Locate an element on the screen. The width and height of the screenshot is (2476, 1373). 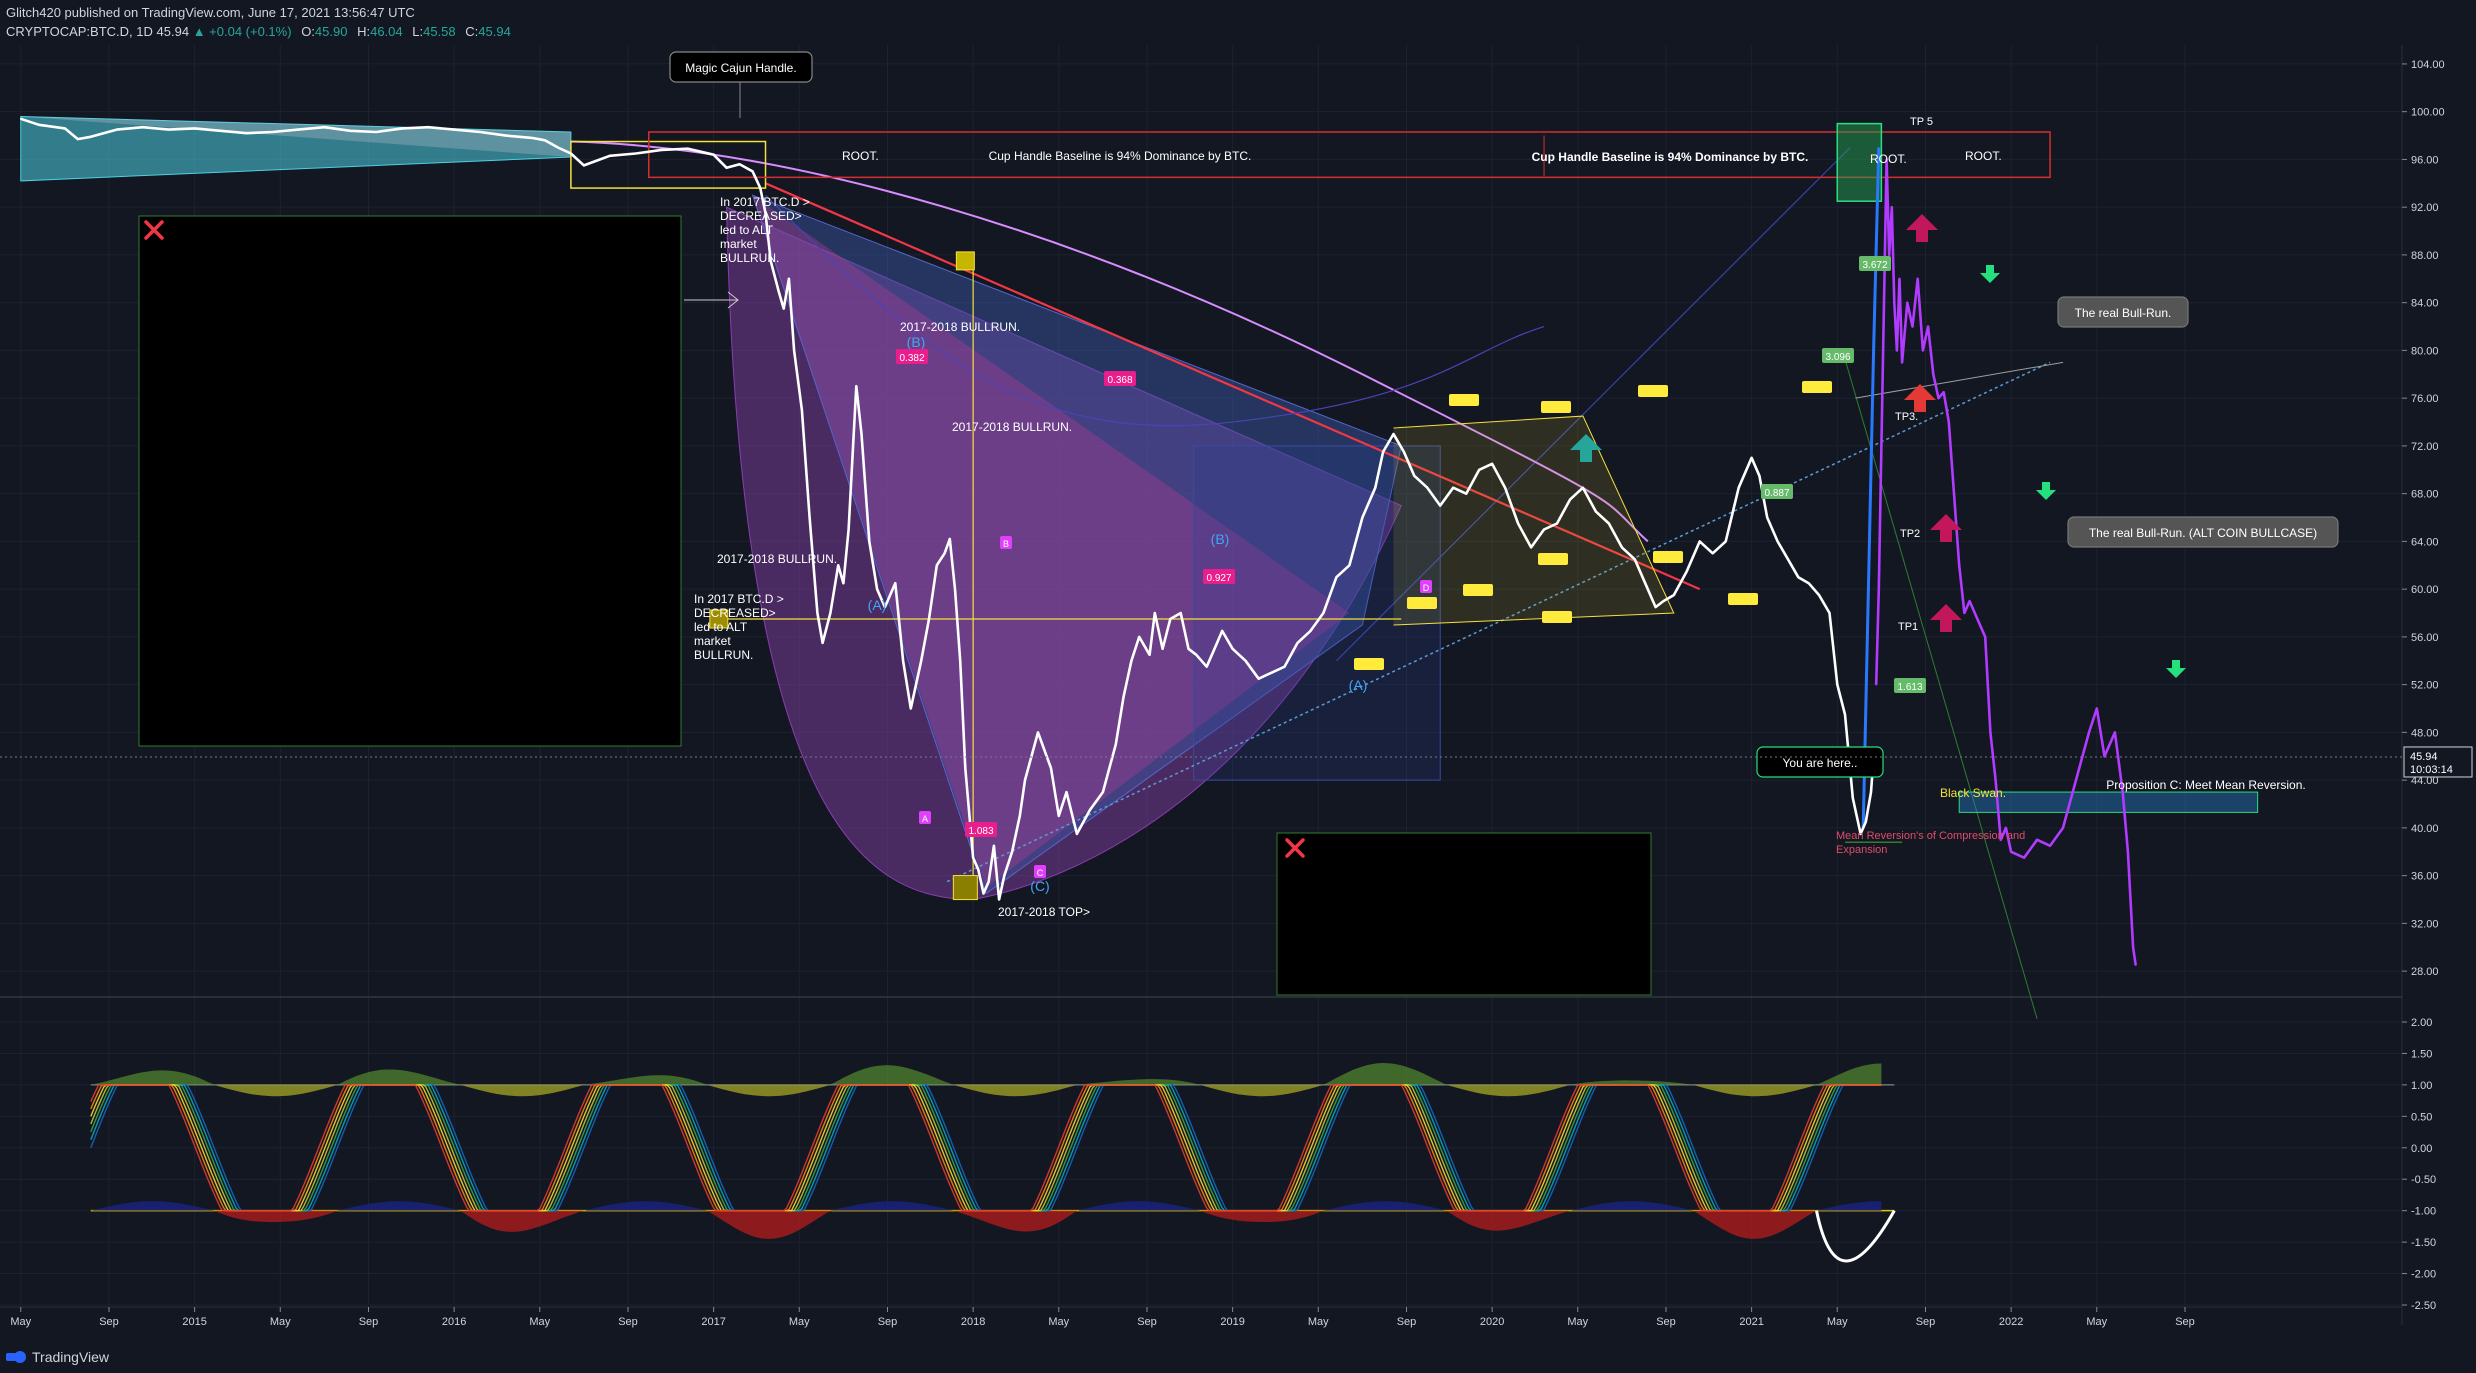
fib-badge-text: 3.672 is located at coordinates (1874, 265).